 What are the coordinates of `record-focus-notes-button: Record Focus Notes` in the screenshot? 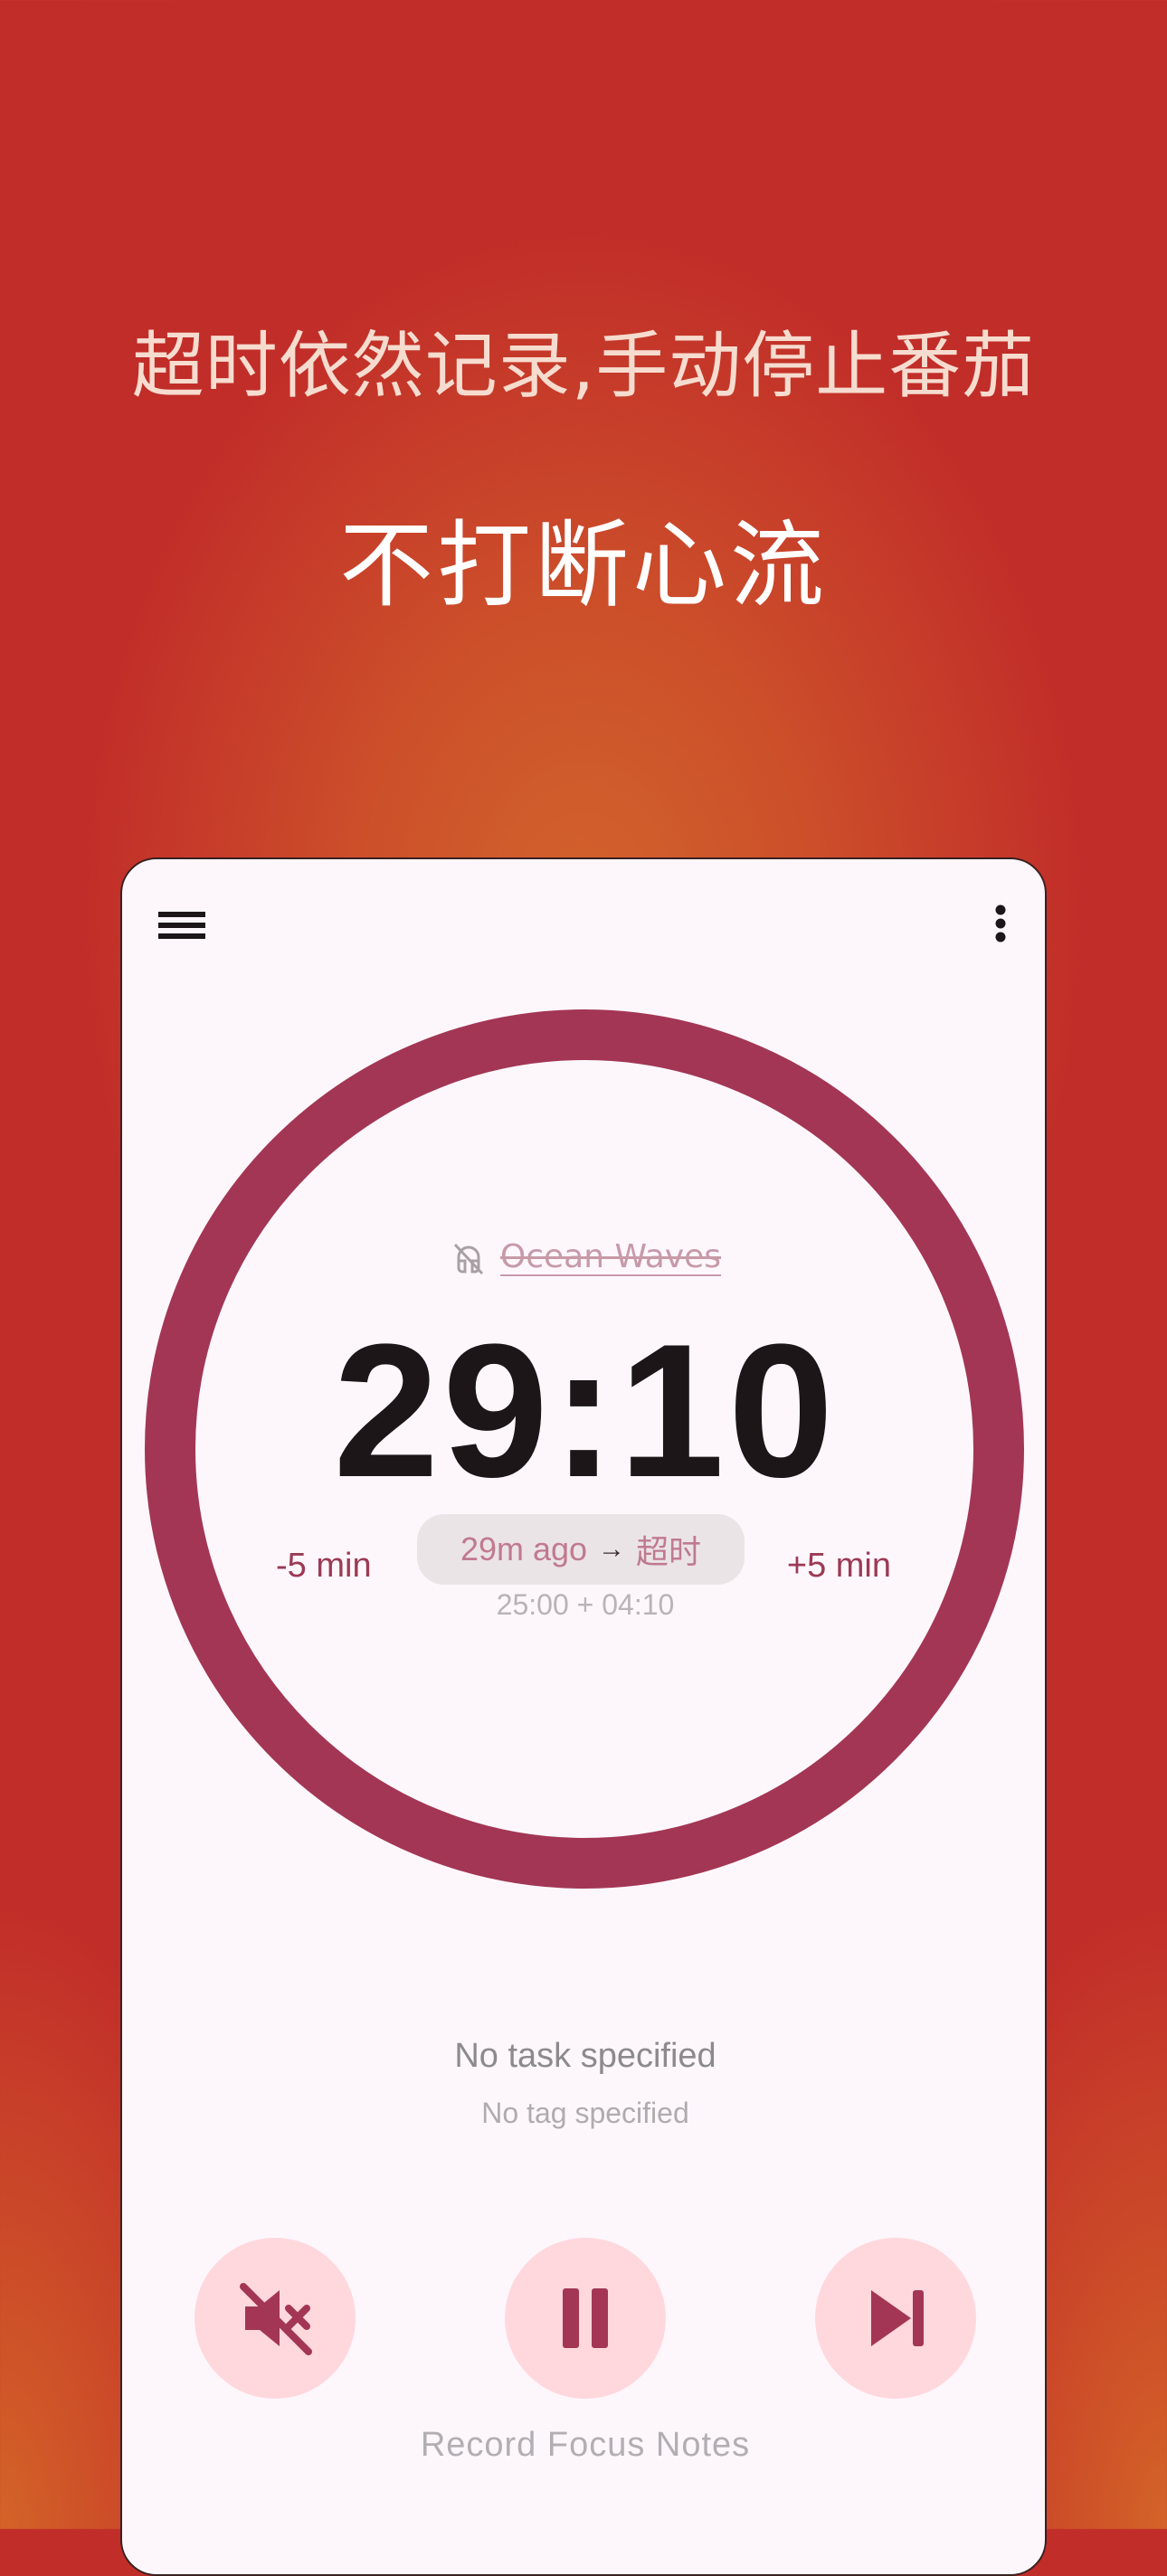 It's located at (583, 2445).